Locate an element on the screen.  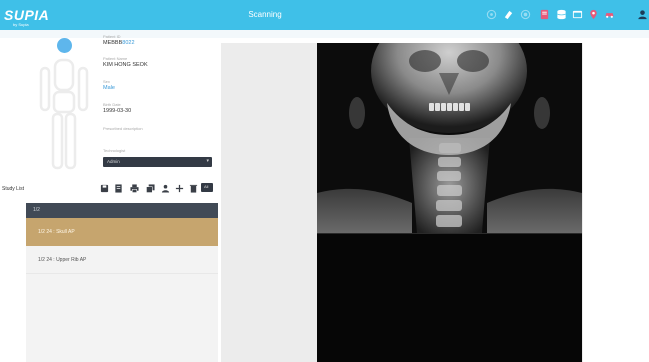
save-icon is located at coordinates (104, 188).